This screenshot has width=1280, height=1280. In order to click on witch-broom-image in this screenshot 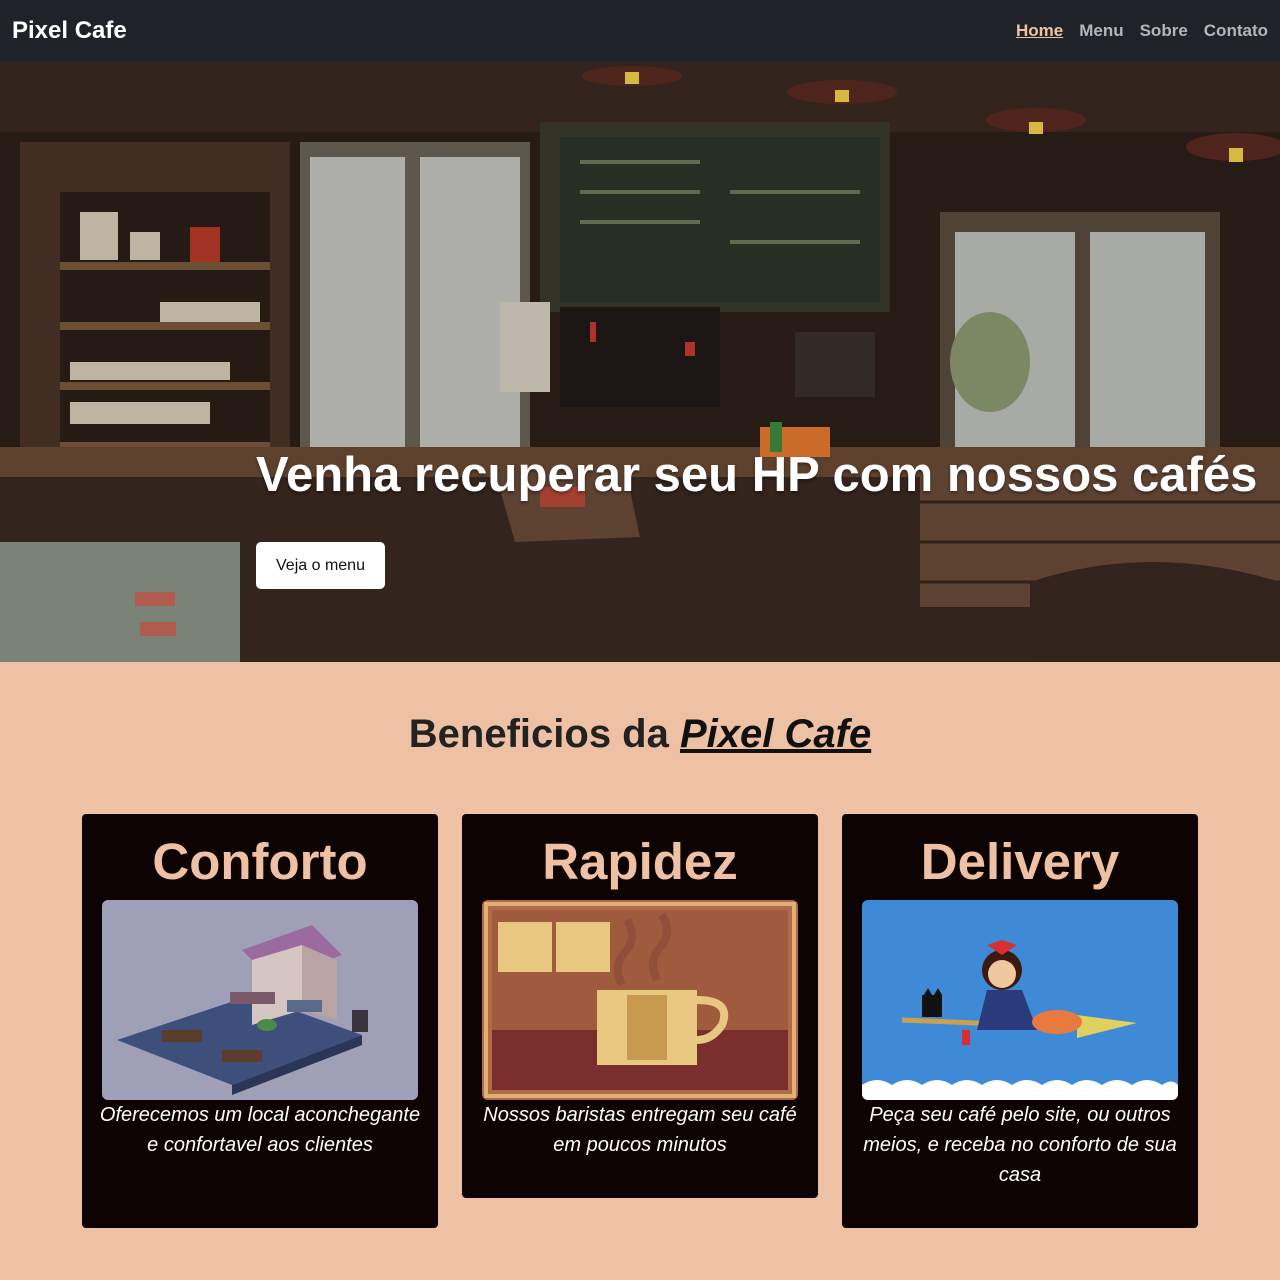, I will do `click(1020, 1000)`.